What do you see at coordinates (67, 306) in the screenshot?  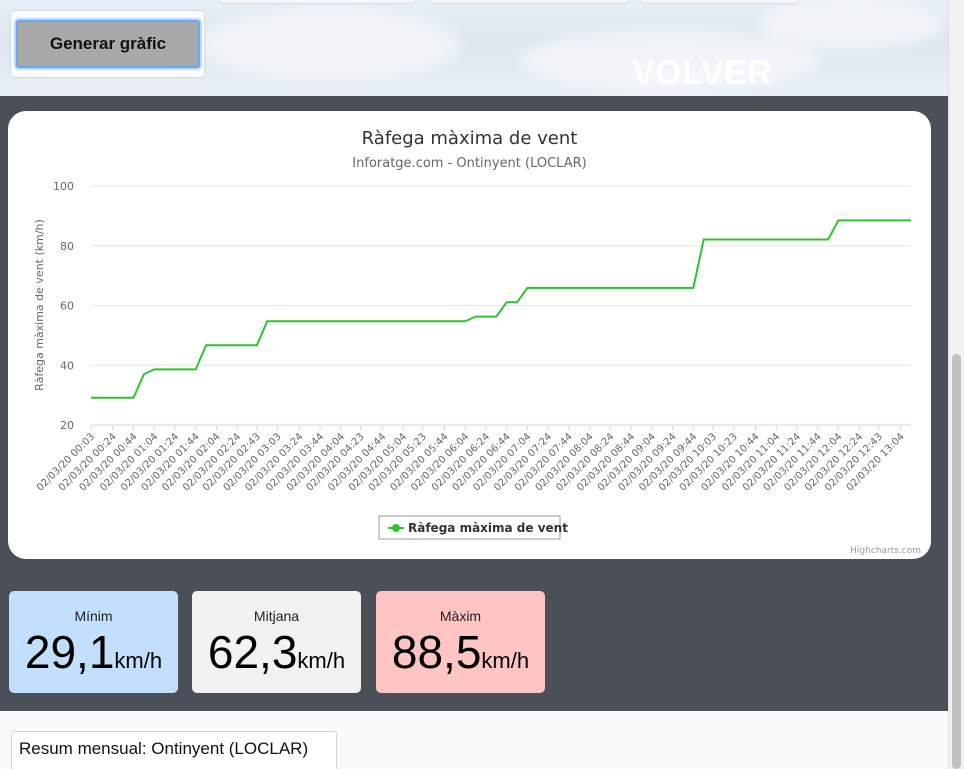 I see `y-tick-label: 60` at bounding box center [67, 306].